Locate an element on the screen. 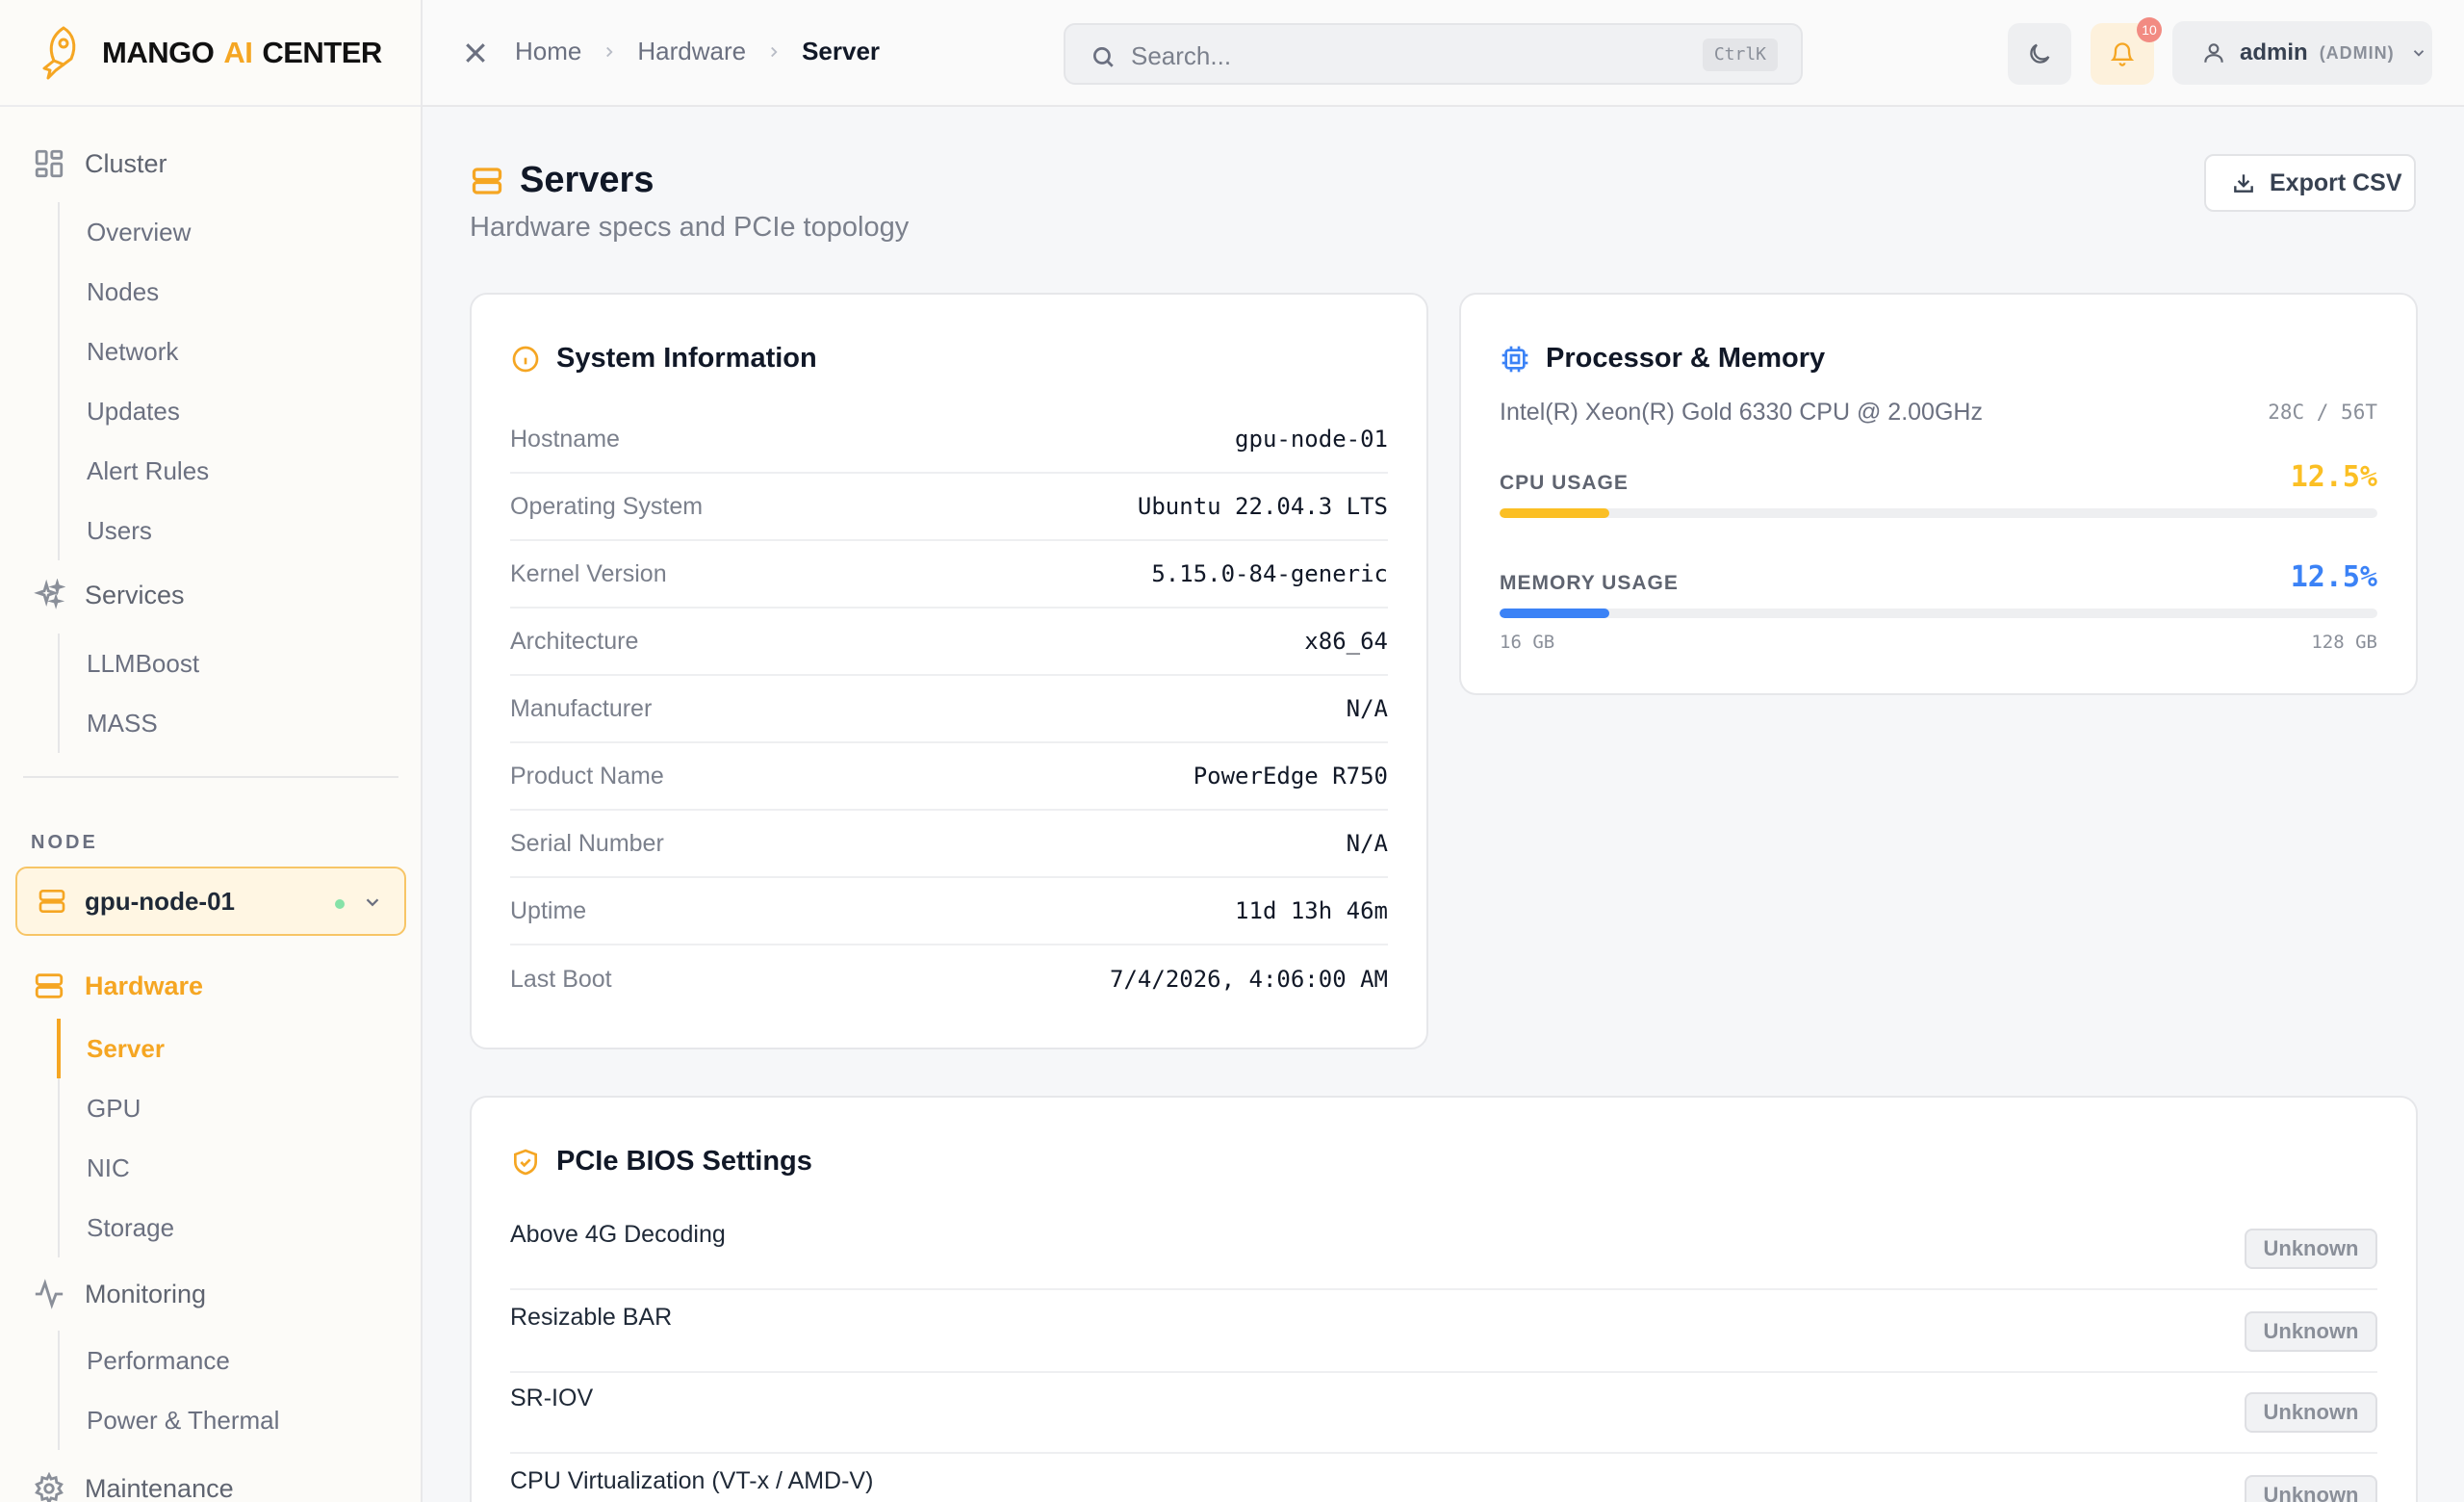 The height and width of the screenshot is (1502, 2464). card-header: PCIe BIOS Settings is located at coordinates (661, 1162).